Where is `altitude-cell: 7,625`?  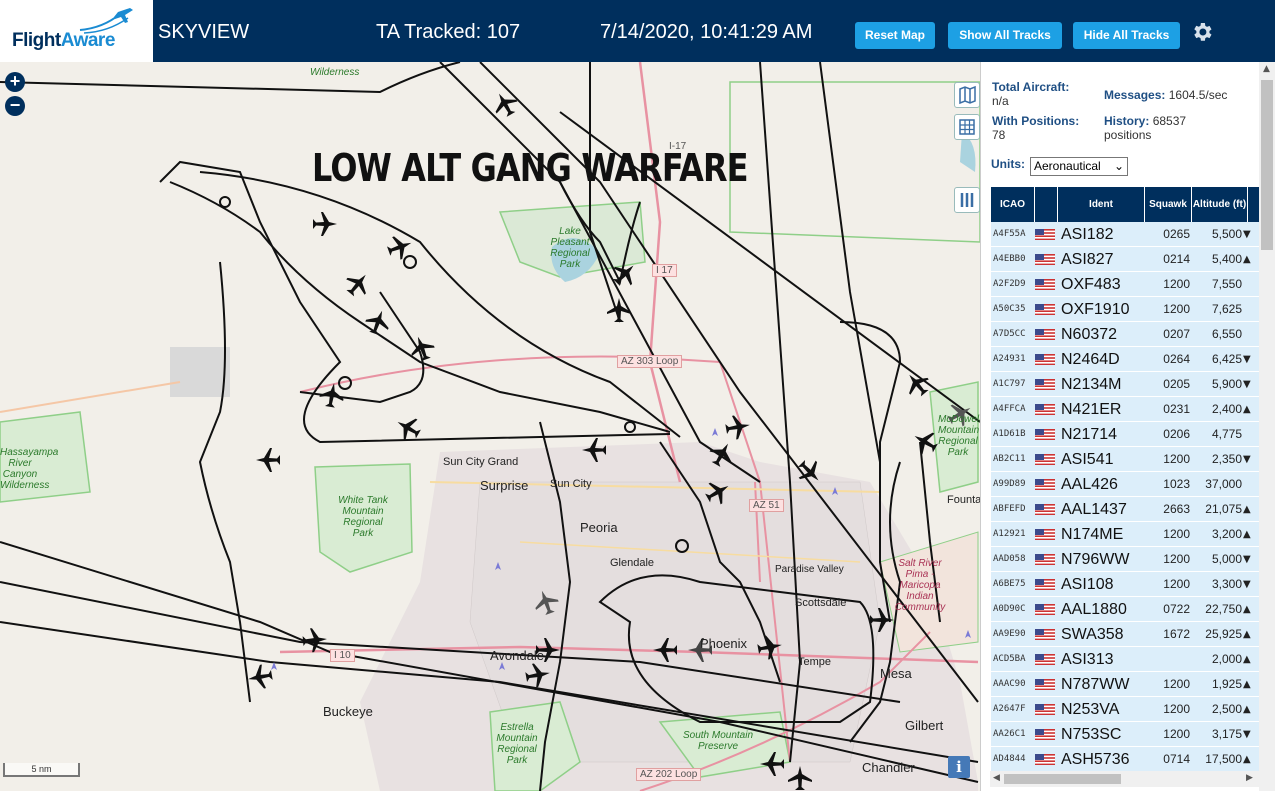
altitude-cell: 7,625 is located at coordinates (1226, 309).